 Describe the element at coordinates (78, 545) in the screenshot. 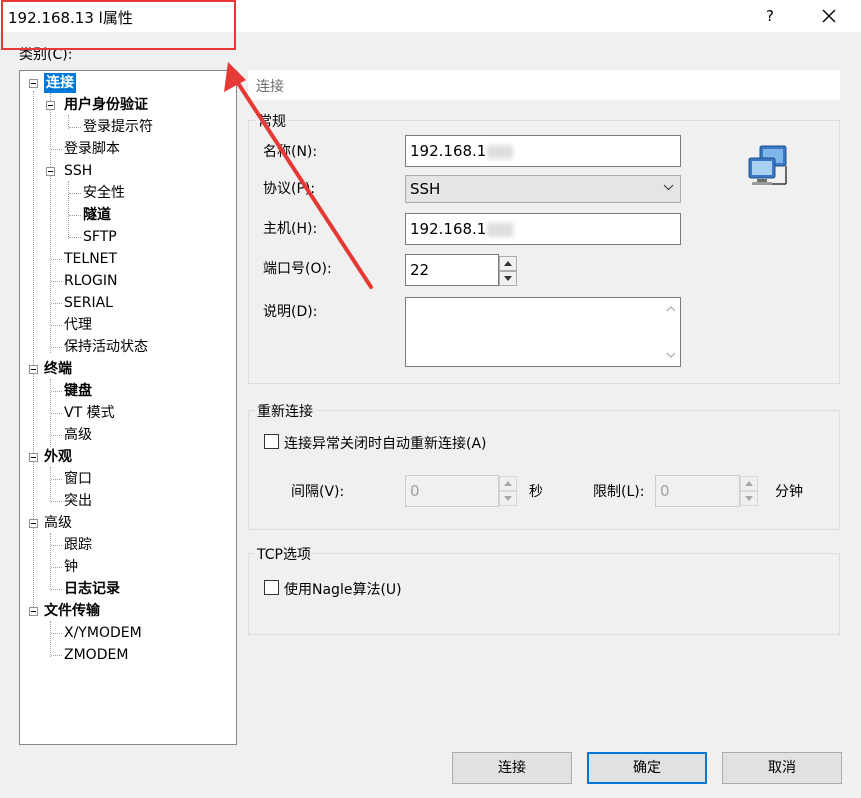

I see `tree-item: 跟踪` at that location.